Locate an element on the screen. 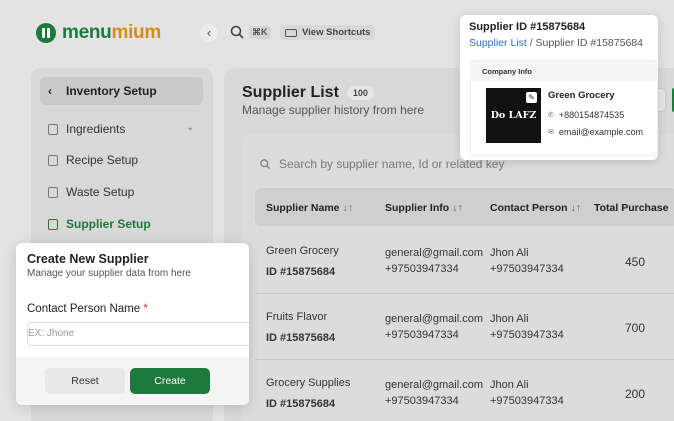 The height and width of the screenshot is (421, 674). clipboard-icon is located at coordinates (53, 129).